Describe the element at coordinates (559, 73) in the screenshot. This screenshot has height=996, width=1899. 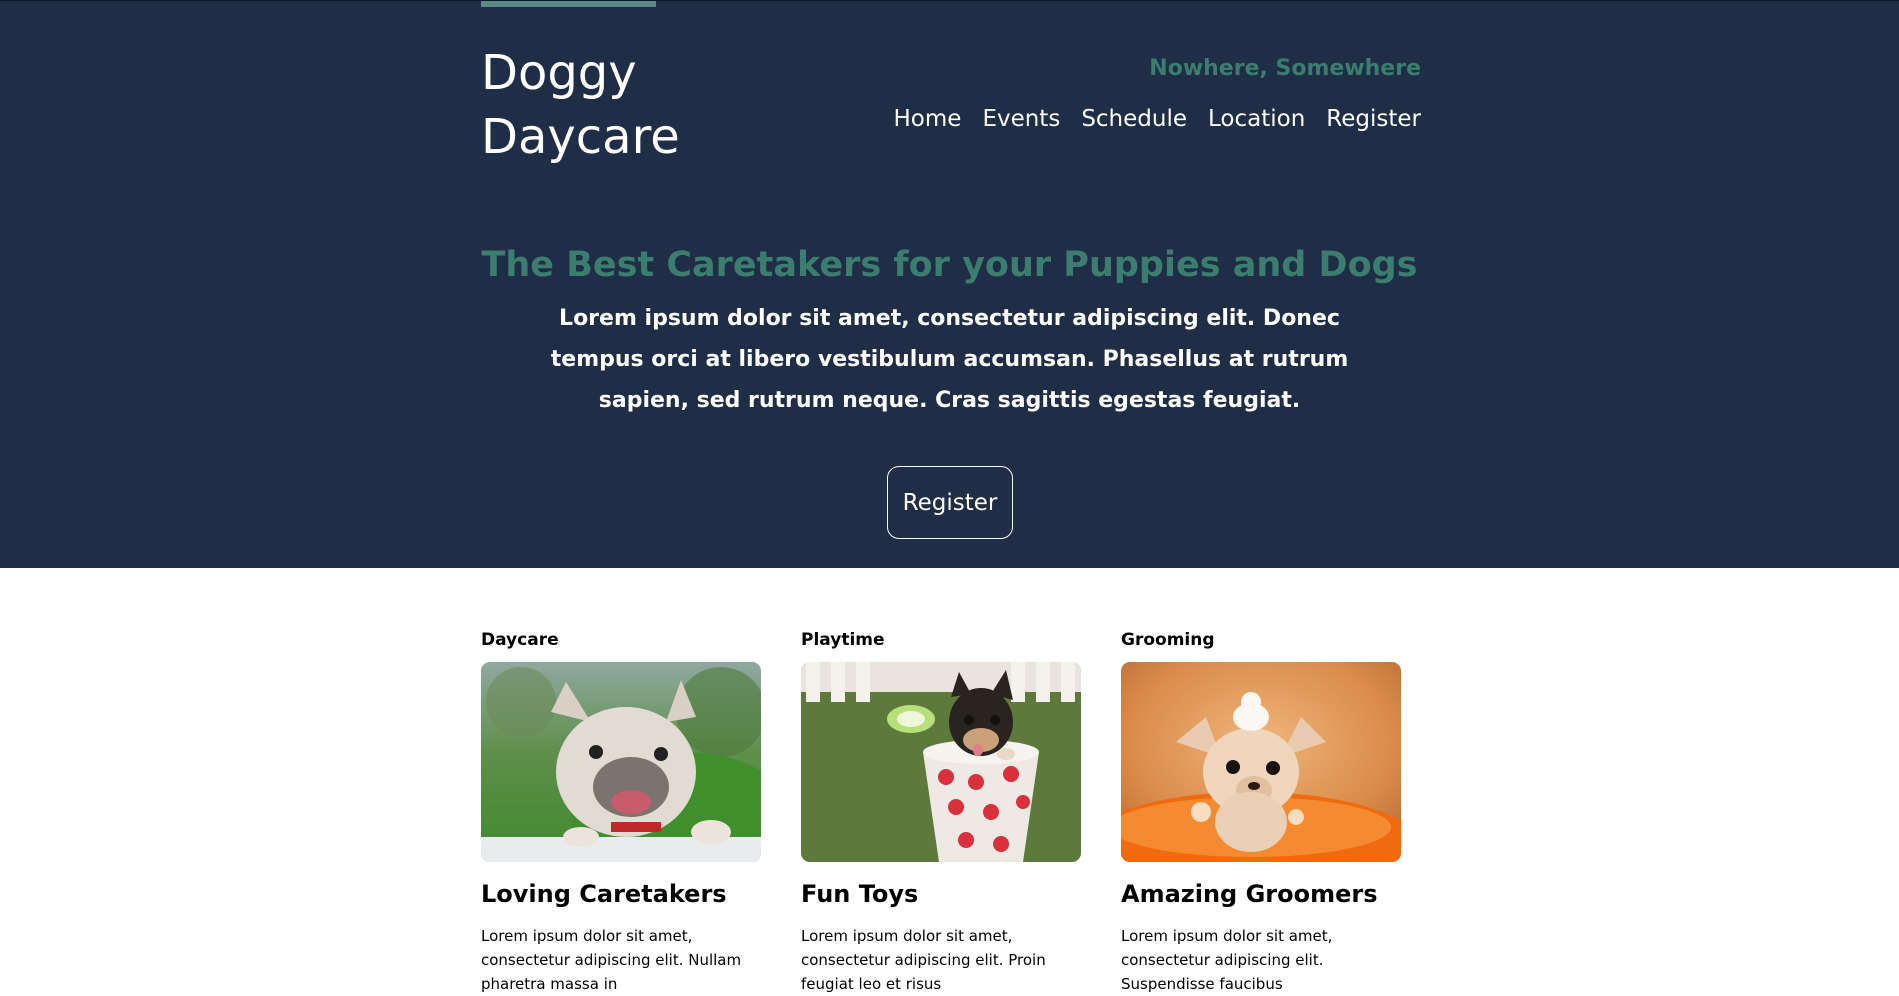
I see `brand-line-1: Doggy` at that location.